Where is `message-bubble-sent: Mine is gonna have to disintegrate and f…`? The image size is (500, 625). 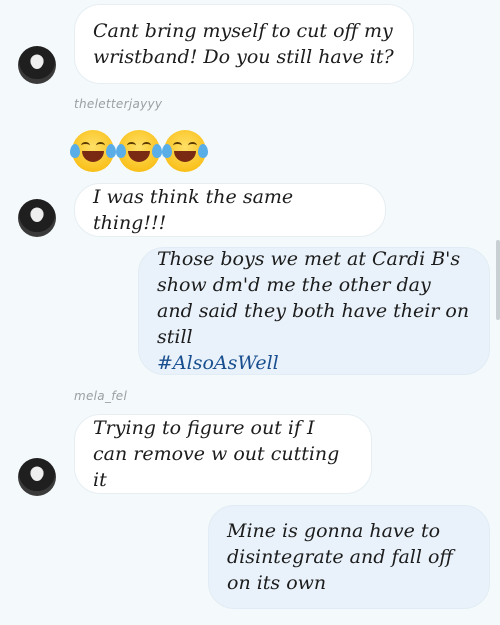
message-bubble-sent: Mine is gonna have to disintegrate and f… is located at coordinates (349, 557).